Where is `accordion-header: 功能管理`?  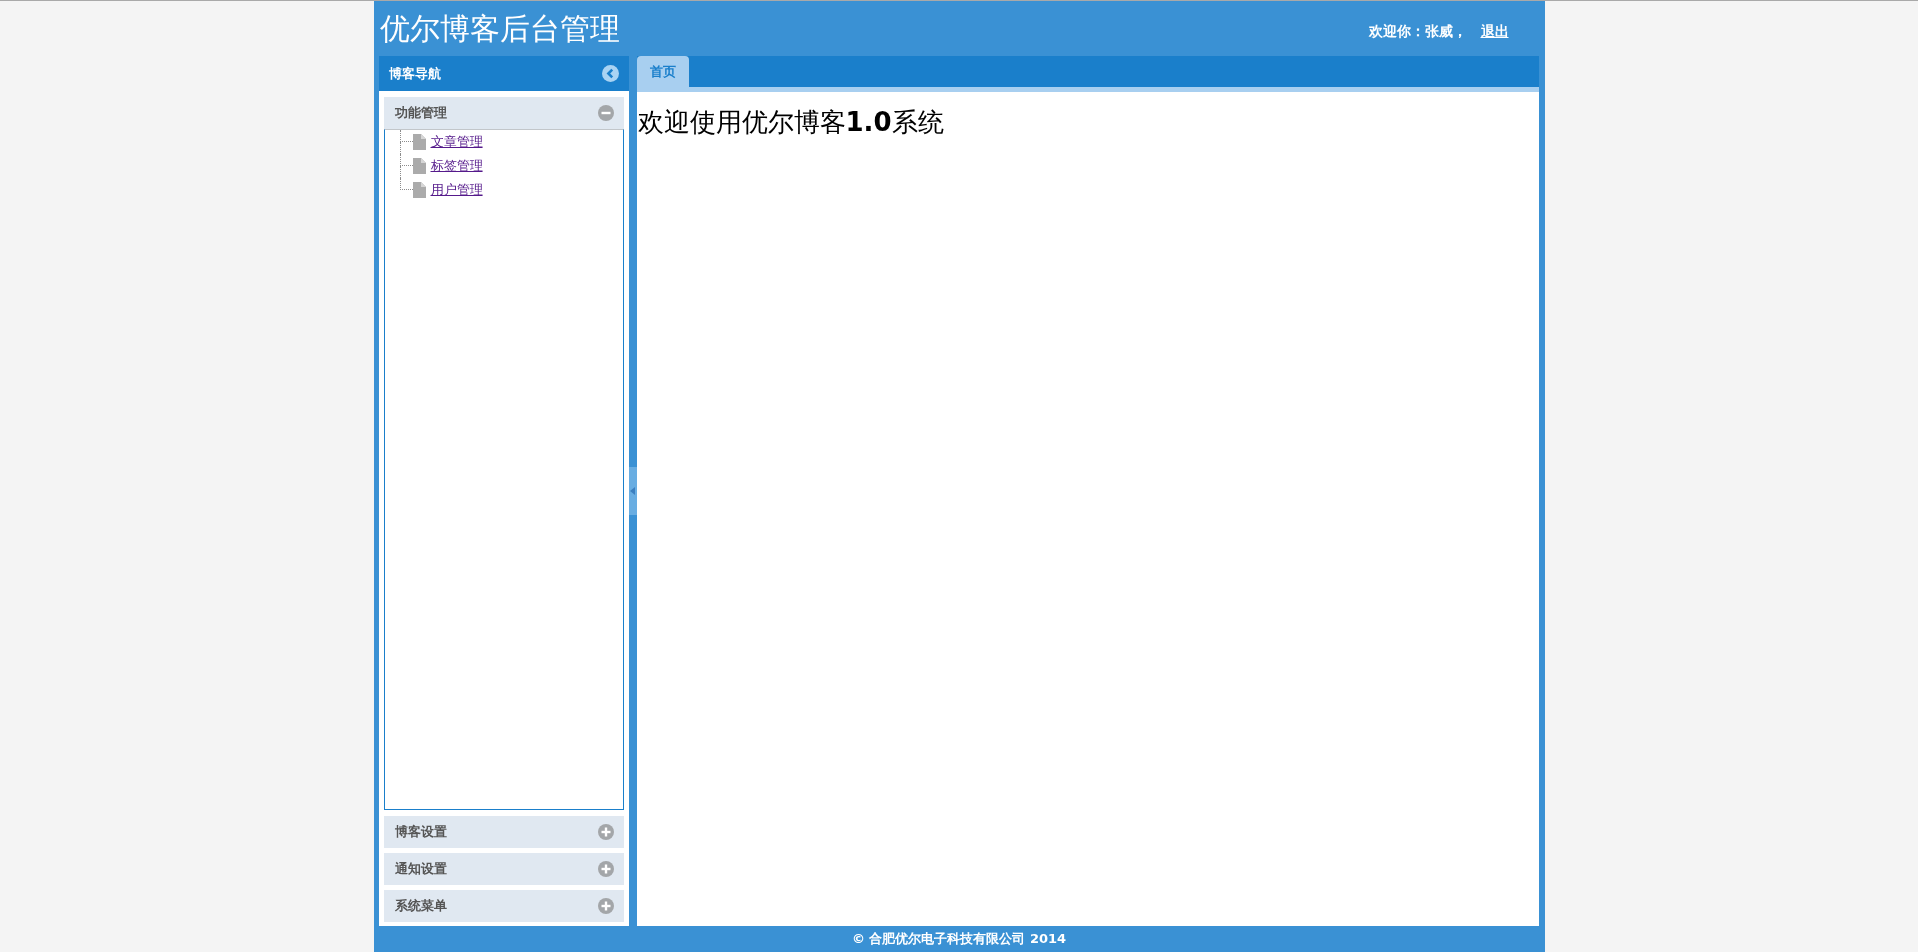 accordion-header: 功能管理 is located at coordinates (503, 113).